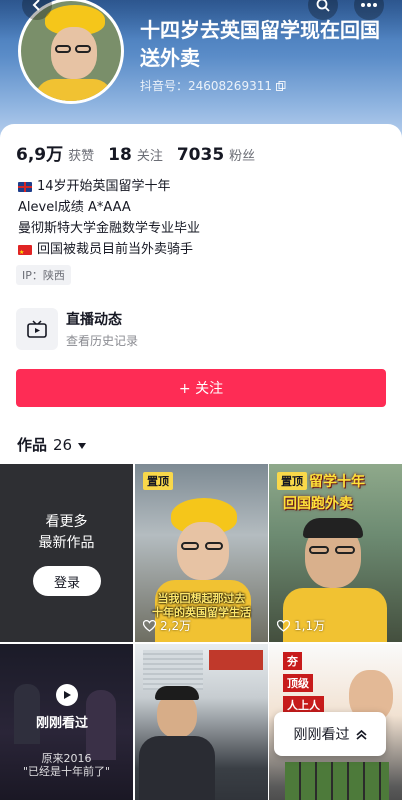 This screenshot has height=800, width=402. Describe the element at coordinates (201, 553) in the screenshot. I see `video-tile-2: 置顶 当我回想起那过去 十年的英国留学生活 2,2万` at that location.